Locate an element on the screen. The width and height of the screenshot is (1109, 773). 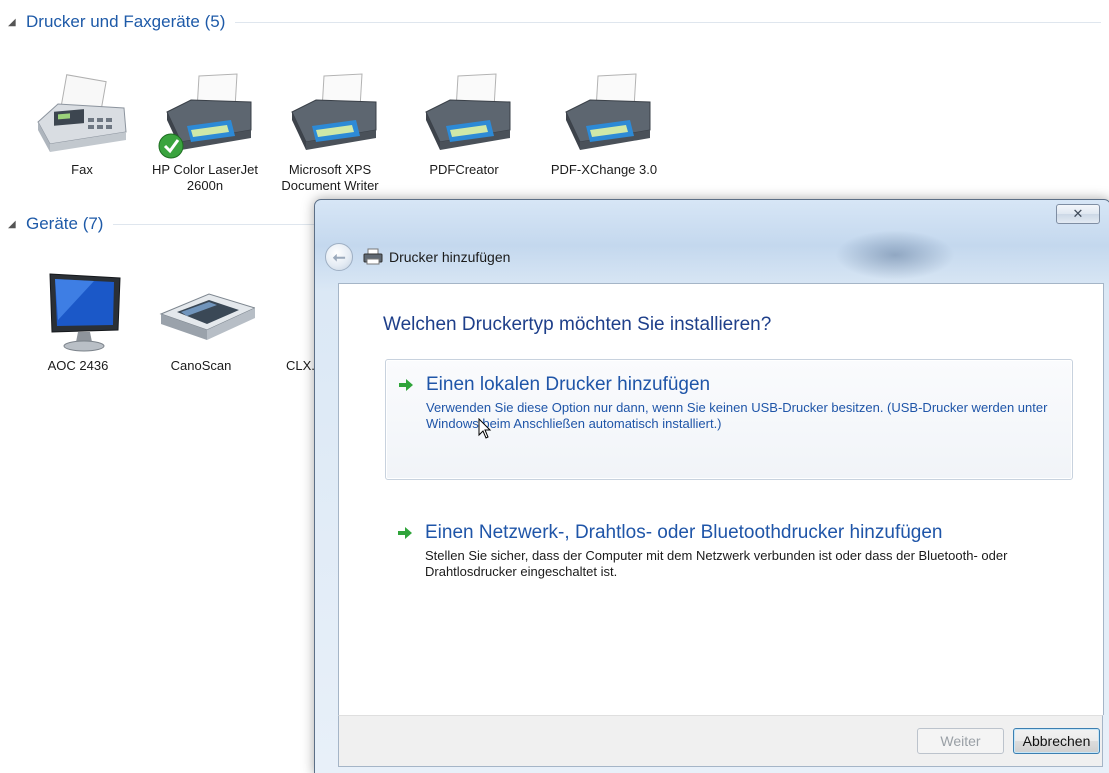
close-icon: ✕ is located at coordinates (1078, 214).